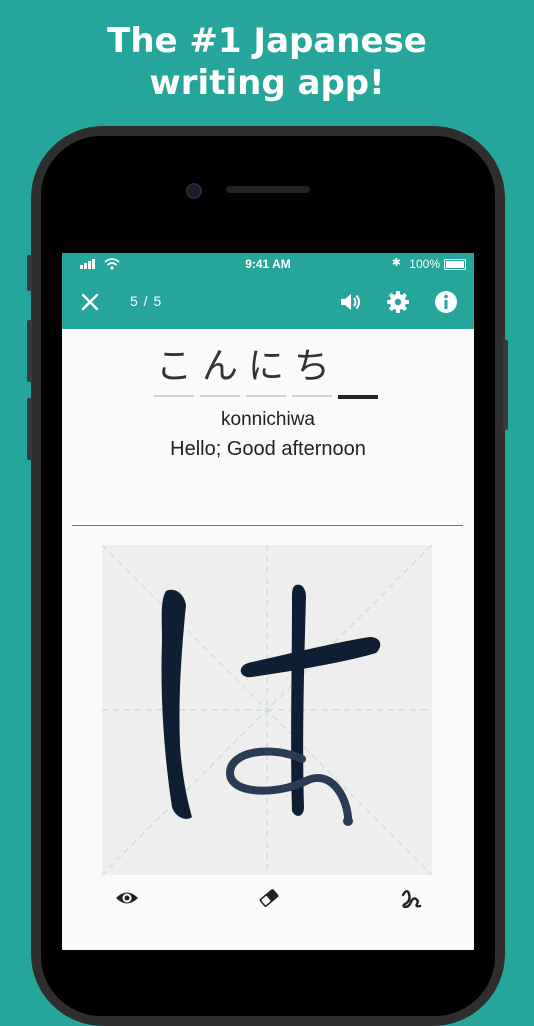 The height and width of the screenshot is (1026, 534). What do you see at coordinates (267, 41) in the screenshot?
I see `headline-line-1: The #1 Japanese` at bounding box center [267, 41].